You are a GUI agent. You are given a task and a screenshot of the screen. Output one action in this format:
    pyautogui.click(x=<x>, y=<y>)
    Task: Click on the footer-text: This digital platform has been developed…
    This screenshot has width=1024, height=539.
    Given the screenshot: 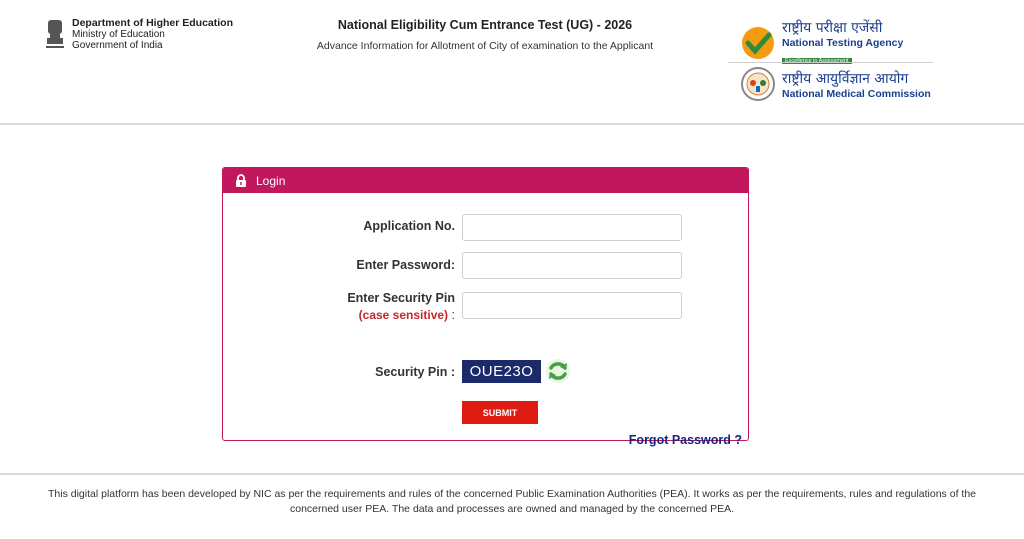 What is the action you would take?
    pyautogui.click(x=512, y=501)
    